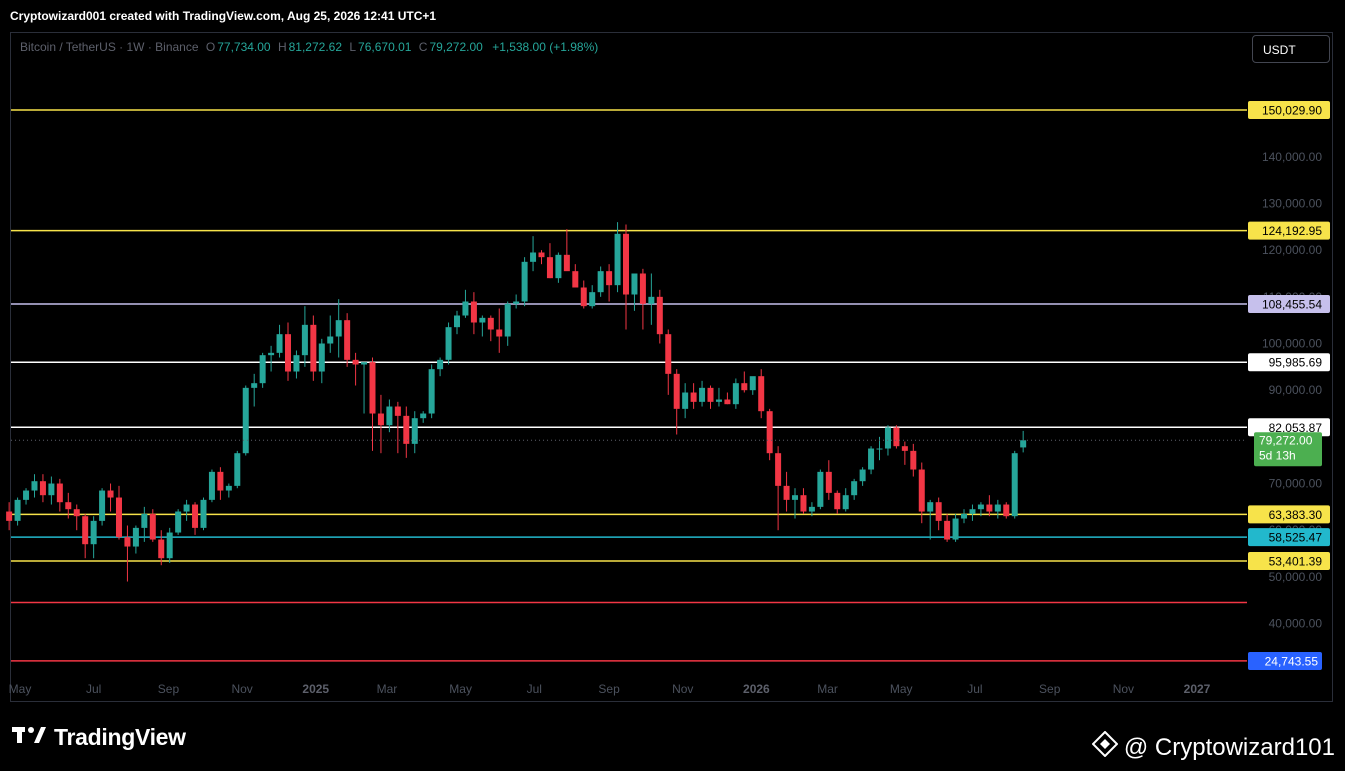 This screenshot has width=1345, height=771. What do you see at coordinates (1292, 250) in the screenshot?
I see `y-tick-label: 120,000.00` at bounding box center [1292, 250].